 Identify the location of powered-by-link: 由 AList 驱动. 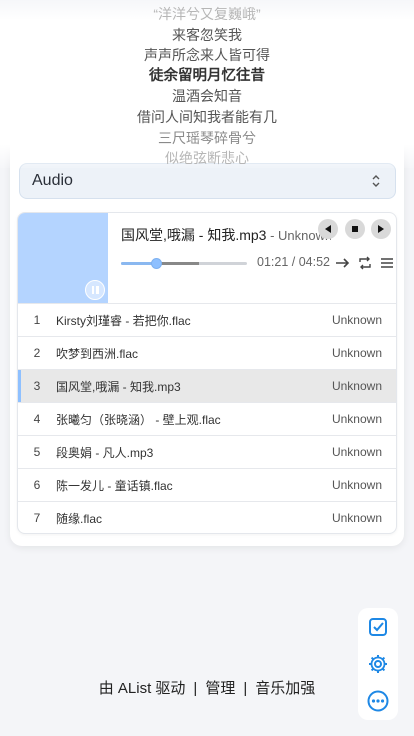
(142, 688).